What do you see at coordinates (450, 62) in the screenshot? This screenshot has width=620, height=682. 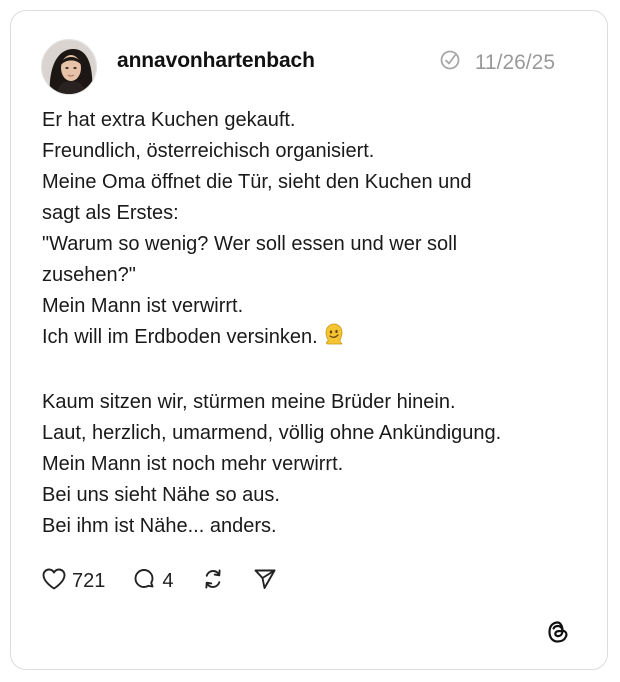 I see `check-circle-icon` at bounding box center [450, 62].